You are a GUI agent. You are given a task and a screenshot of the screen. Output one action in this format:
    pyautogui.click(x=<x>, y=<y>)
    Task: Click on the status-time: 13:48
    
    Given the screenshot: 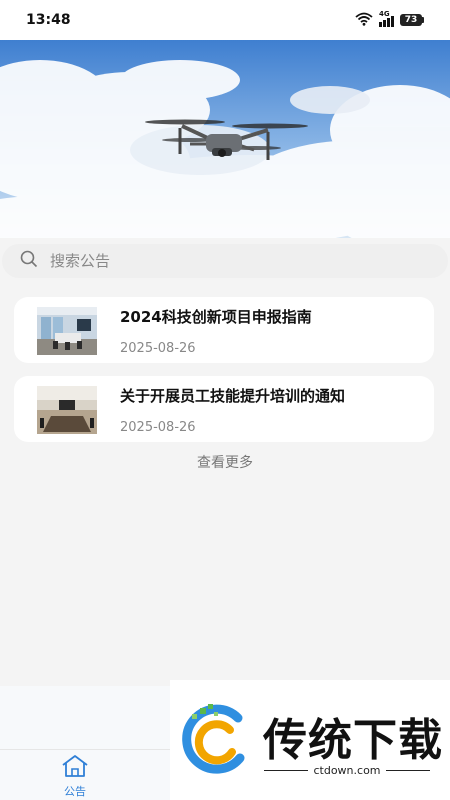 What is the action you would take?
    pyautogui.click(x=48, y=20)
    